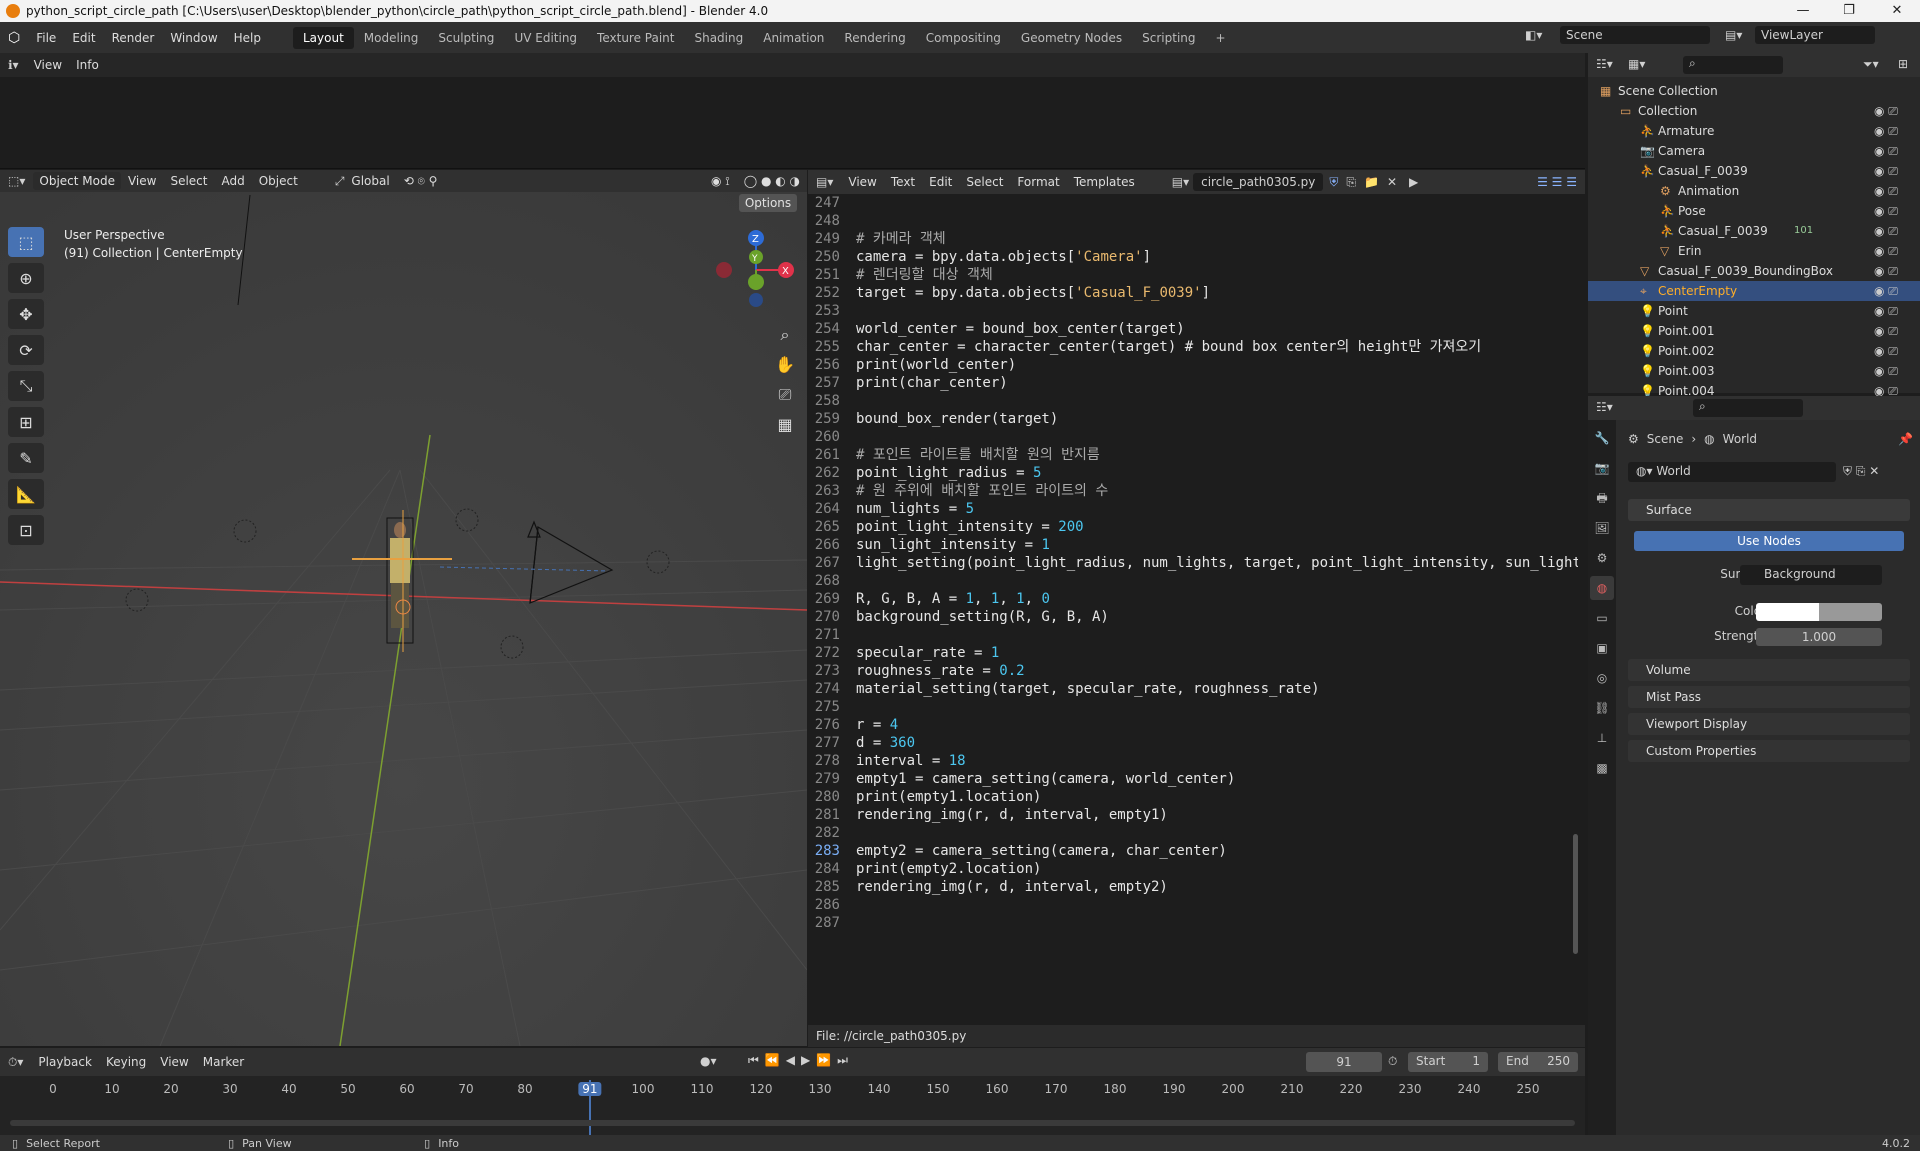 The height and width of the screenshot is (1151, 1920). What do you see at coordinates (927, 653) in the screenshot?
I see `code-line: specular_rate = 1` at bounding box center [927, 653].